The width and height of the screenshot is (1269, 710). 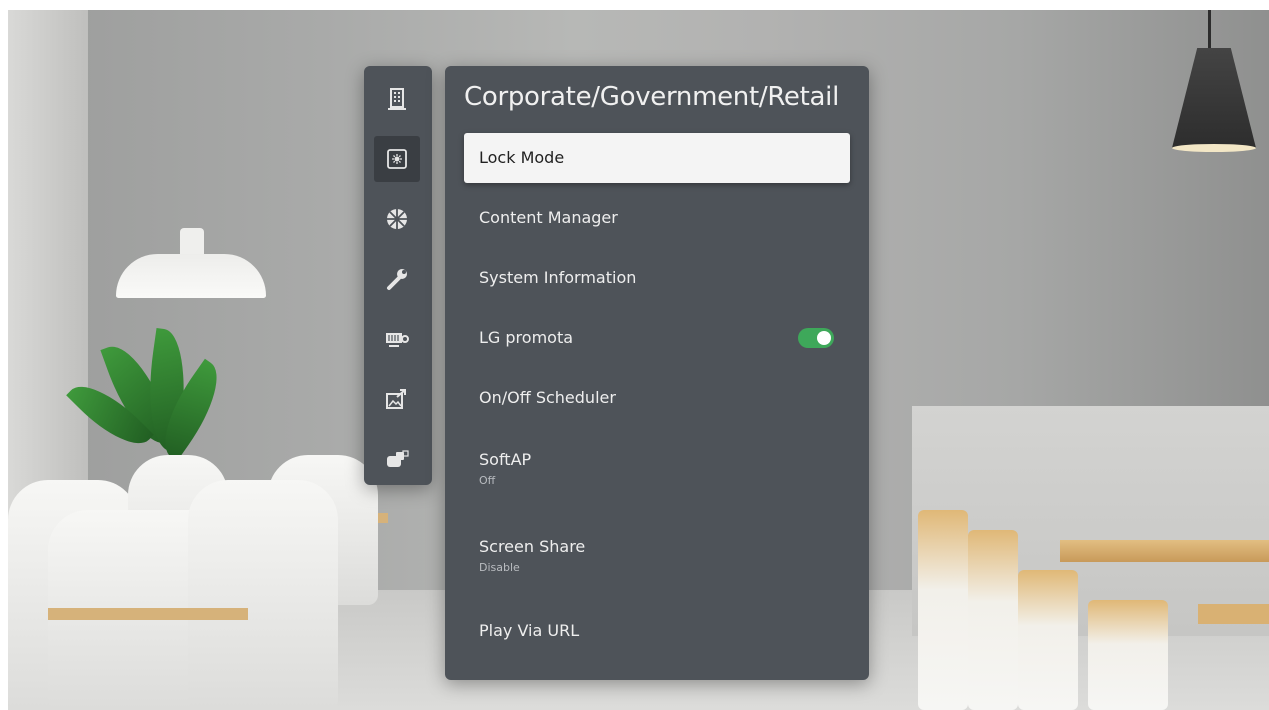 What do you see at coordinates (657, 158) in the screenshot?
I see `menu-item-lock-mode: Lock Mode` at bounding box center [657, 158].